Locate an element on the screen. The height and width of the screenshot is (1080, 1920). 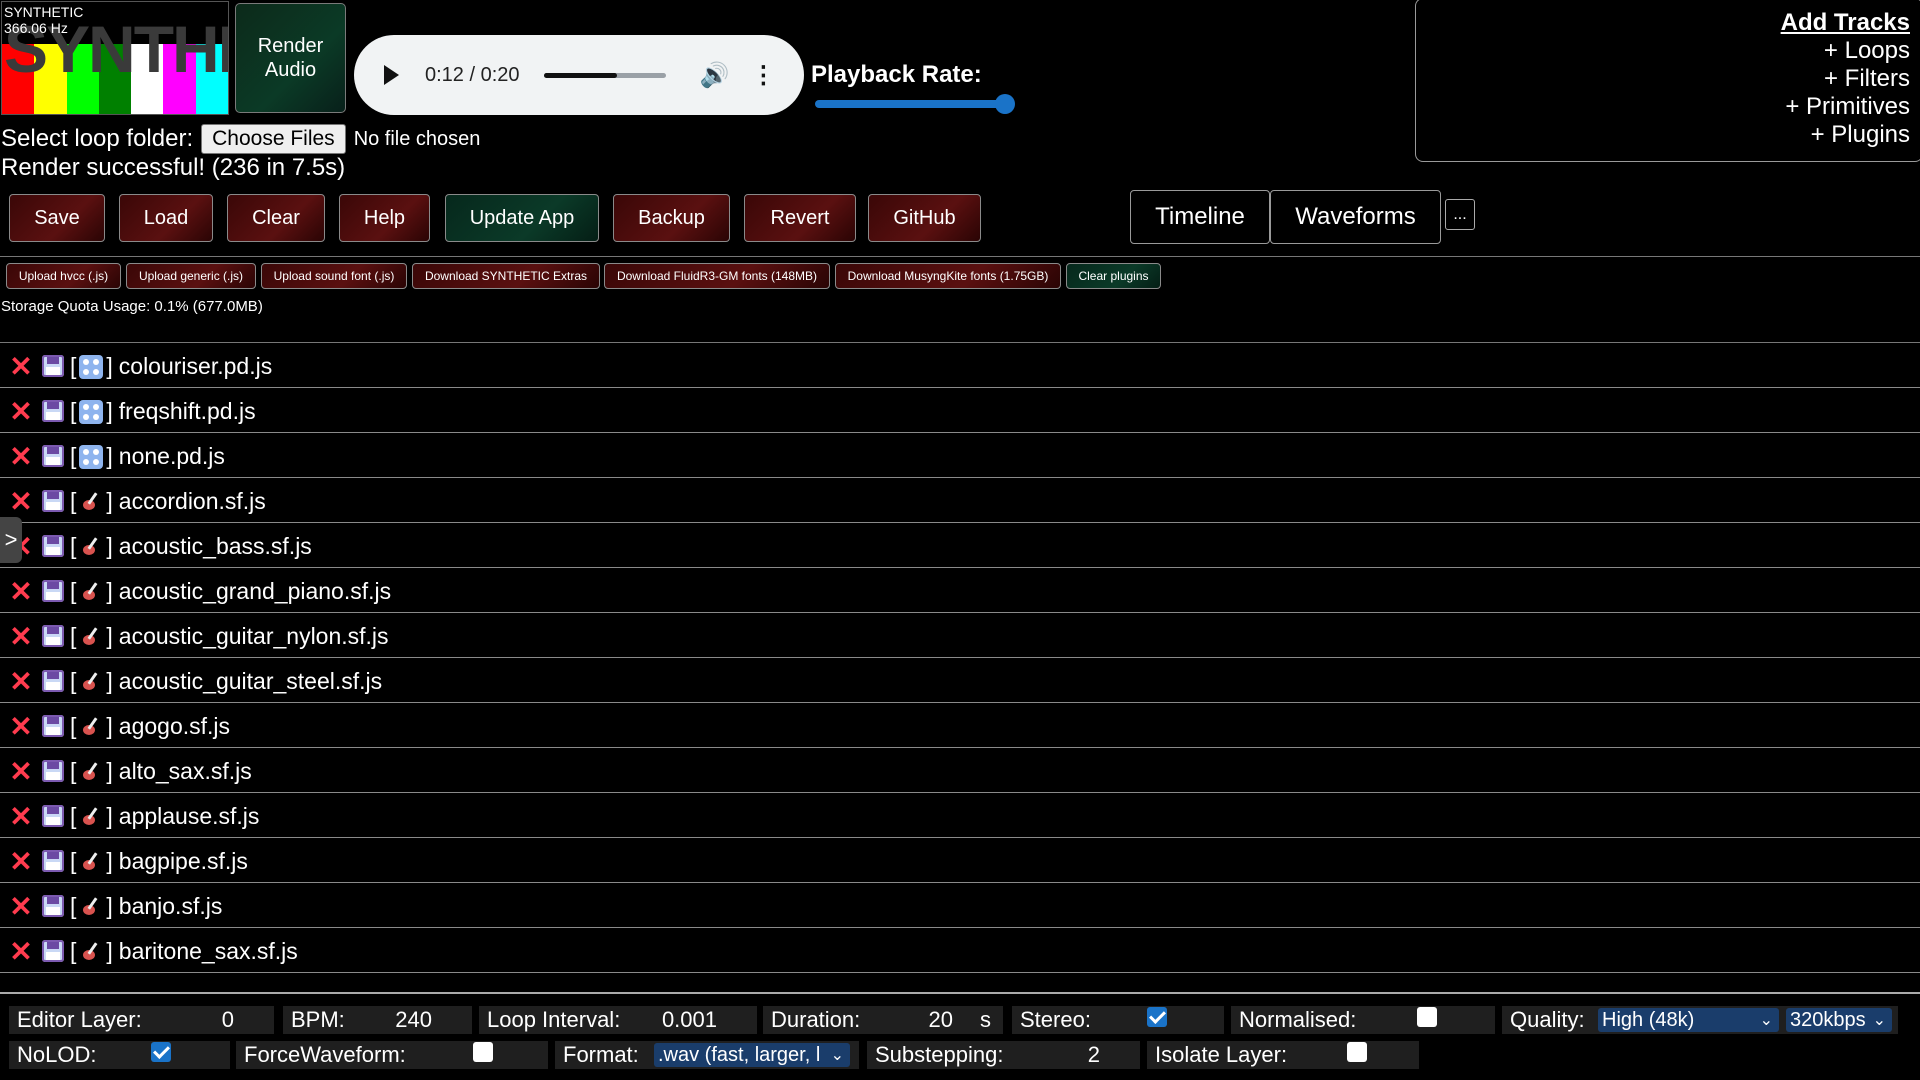
plugin-row: ✕ [] none.pd.js is located at coordinates (960, 456).